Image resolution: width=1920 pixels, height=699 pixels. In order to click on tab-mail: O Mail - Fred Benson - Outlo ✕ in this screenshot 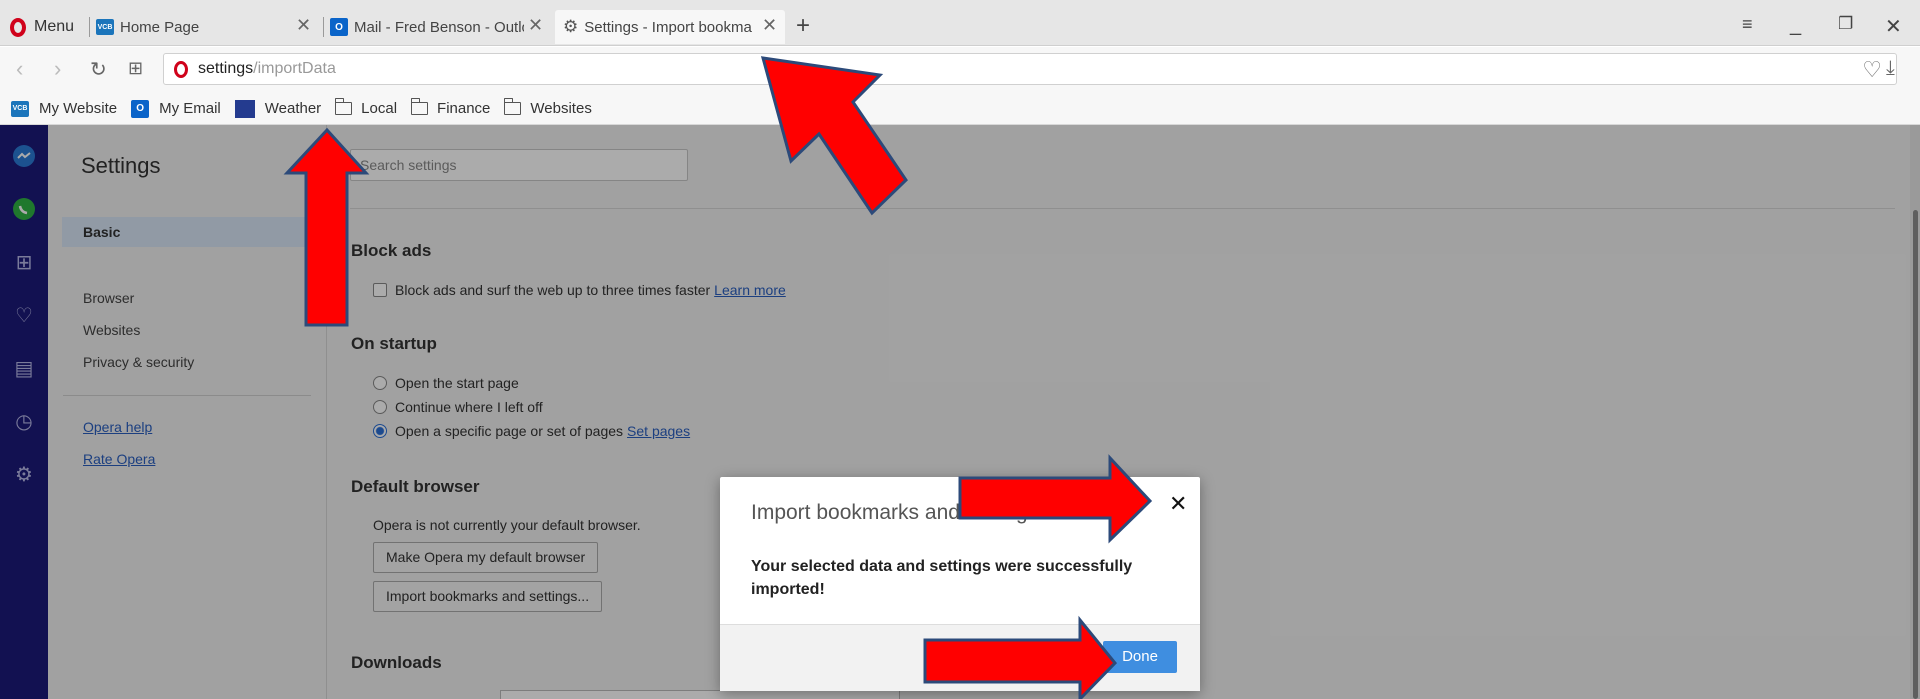, I will do `click(439, 27)`.